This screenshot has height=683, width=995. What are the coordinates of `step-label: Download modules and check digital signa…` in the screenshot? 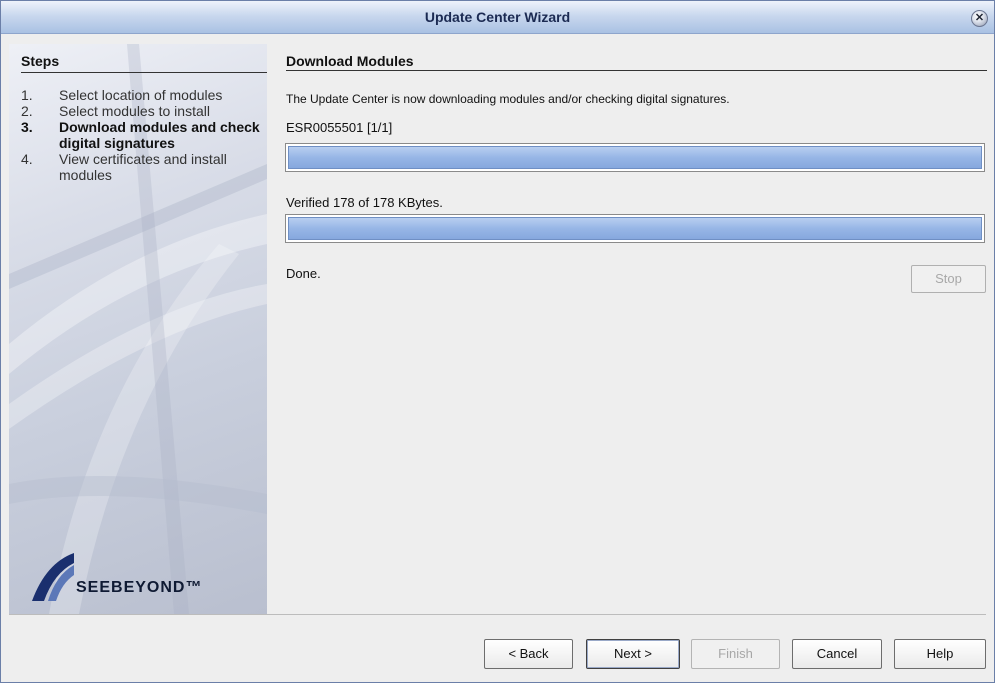 It's located at (159, 135).